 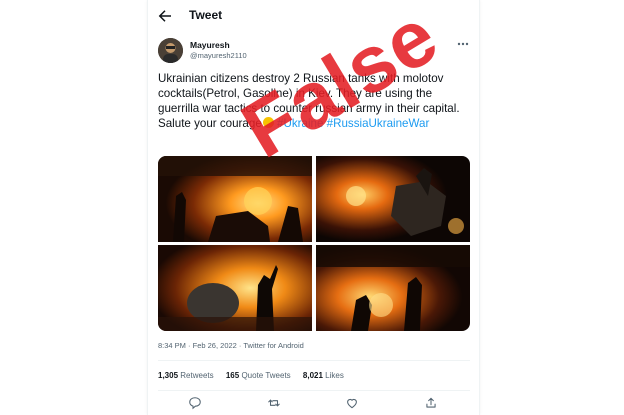 What do you see at coordinates (218, 55) in the screenshot?
I see `author-handle: @mayuresh2110` at bounding box center [218, 55].